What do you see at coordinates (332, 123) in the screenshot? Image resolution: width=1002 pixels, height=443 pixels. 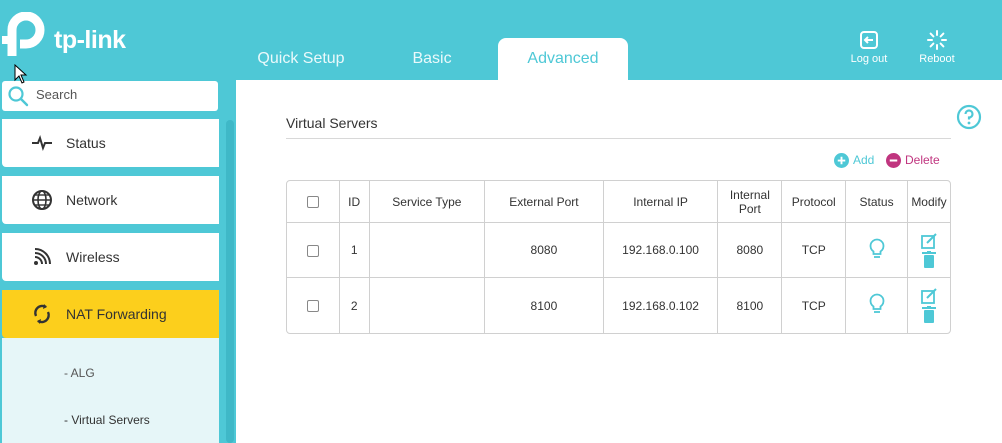 I see `page-title: Virtual Servers` at bounding box center [332, 123].